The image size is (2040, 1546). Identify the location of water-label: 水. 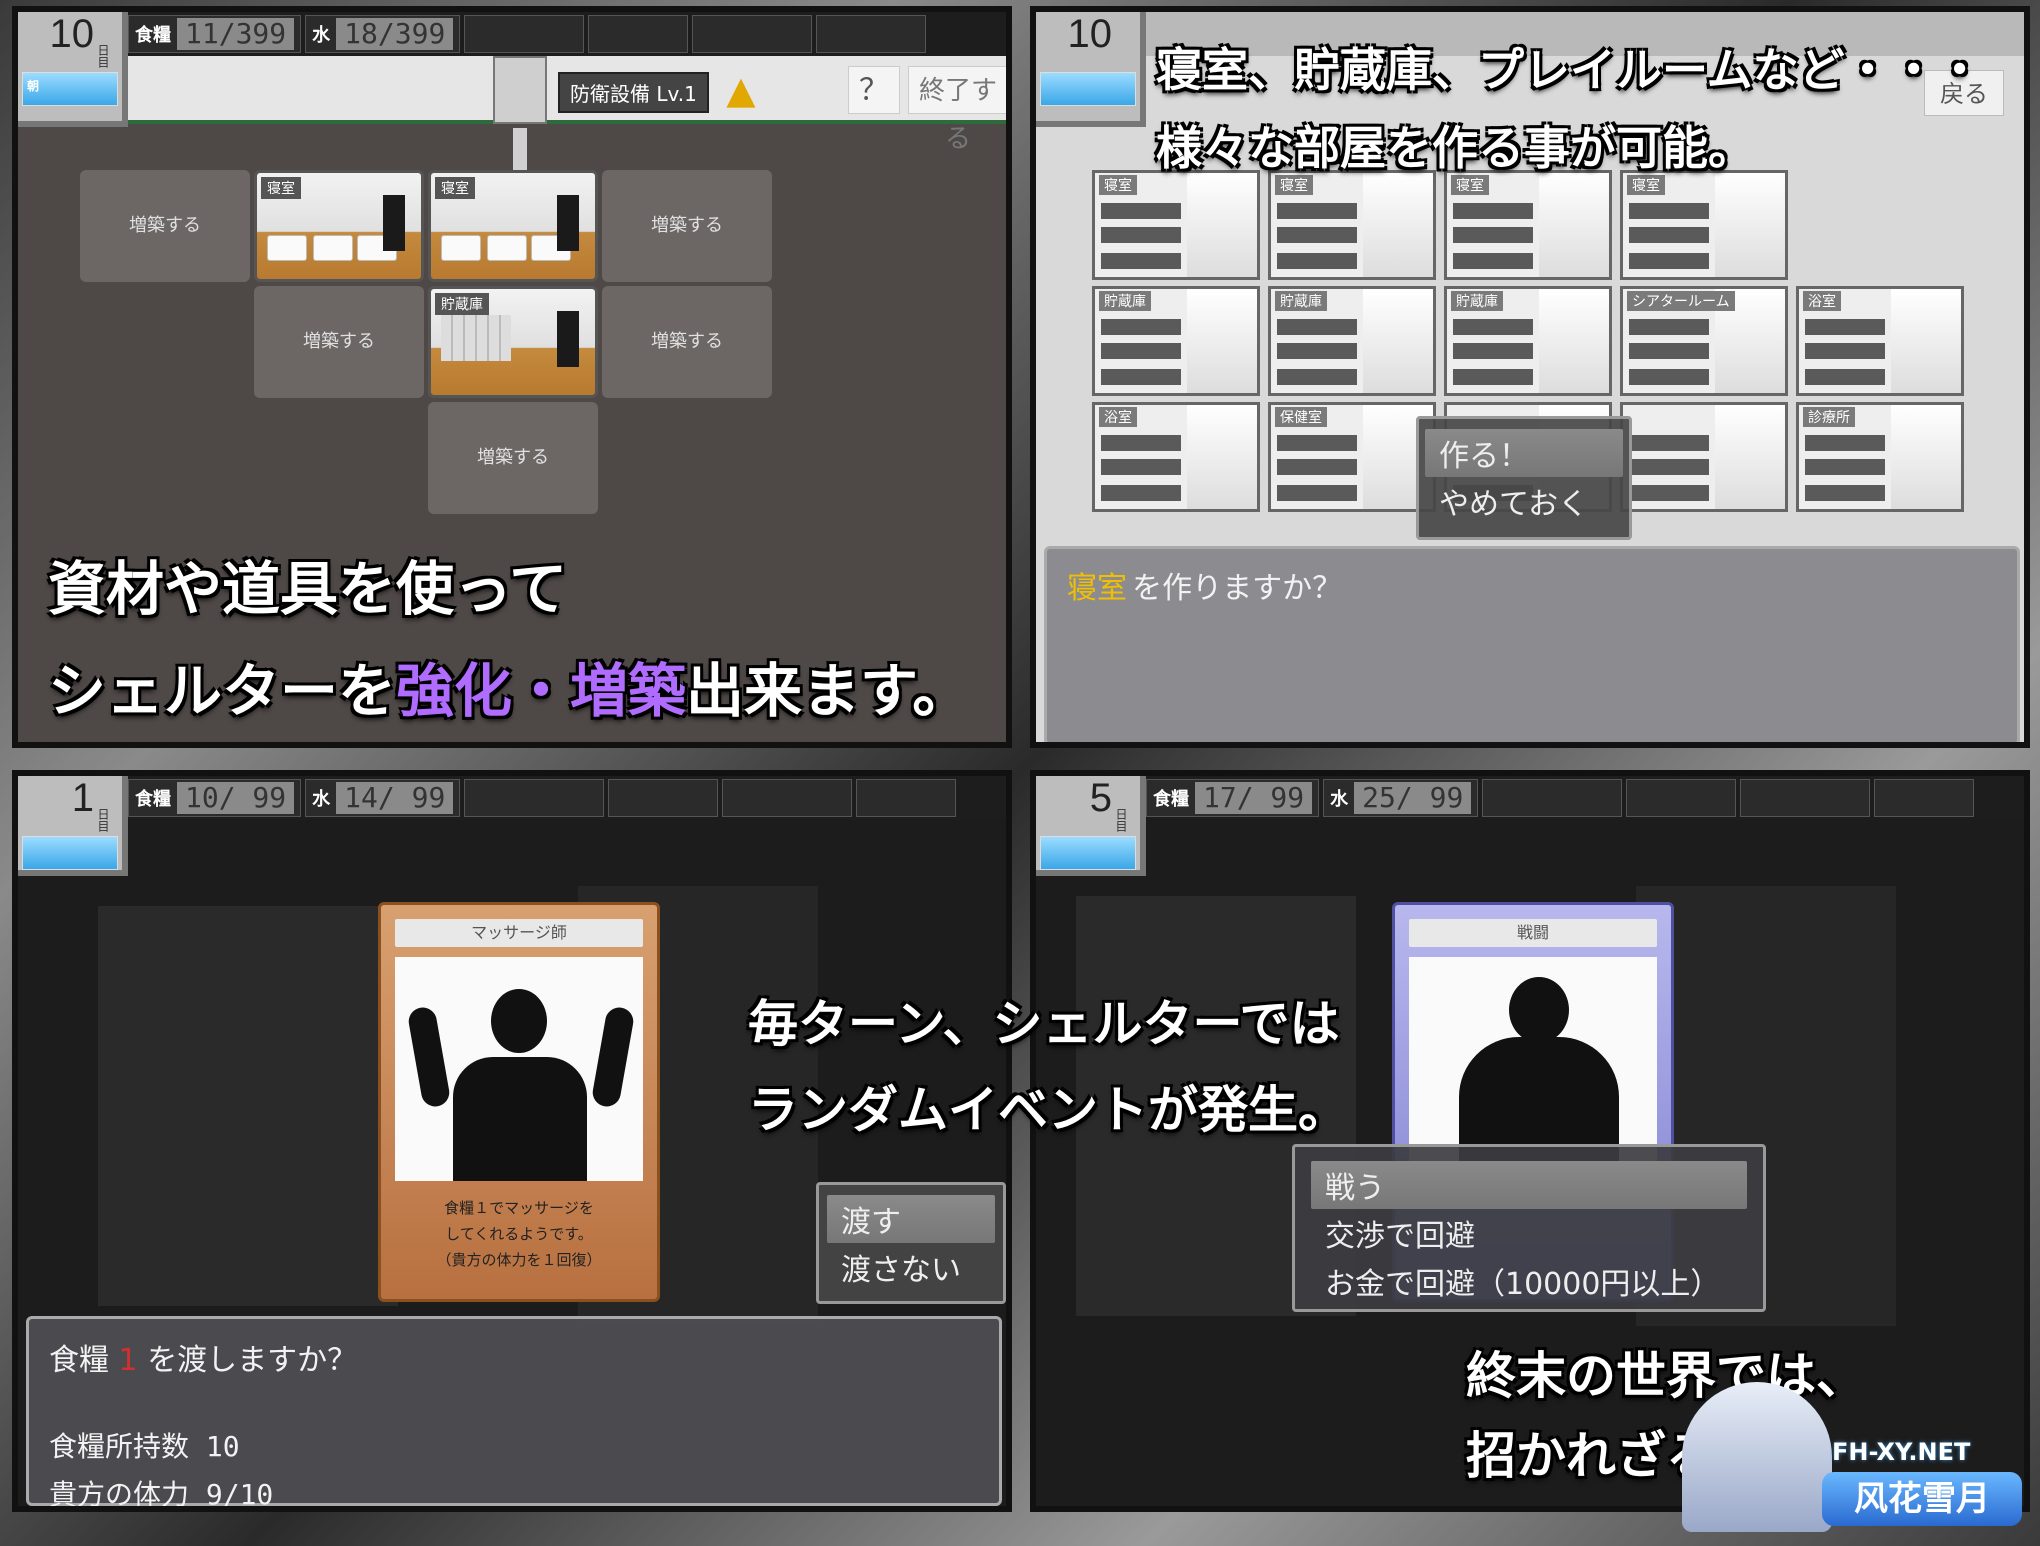
(321, 35).